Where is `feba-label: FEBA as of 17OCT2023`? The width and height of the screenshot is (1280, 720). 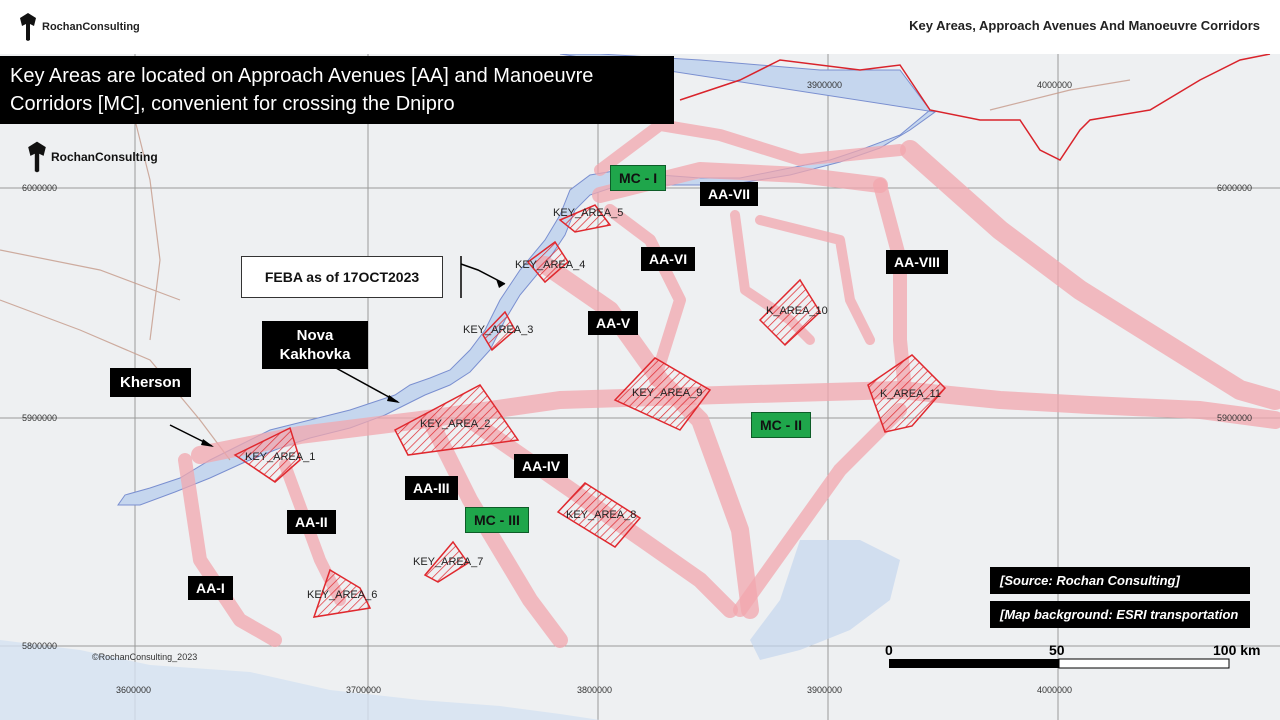
feba-label: FEBA as of 17OCT2023 is located at coordinates (342, 277).